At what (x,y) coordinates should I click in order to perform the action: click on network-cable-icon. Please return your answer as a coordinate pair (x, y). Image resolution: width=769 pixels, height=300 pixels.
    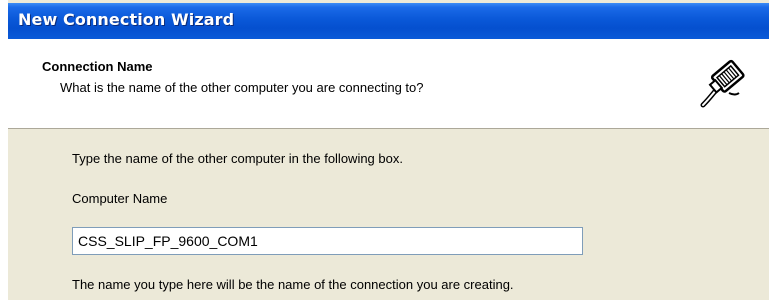
    Looking at the image, I should click on (719, 83).